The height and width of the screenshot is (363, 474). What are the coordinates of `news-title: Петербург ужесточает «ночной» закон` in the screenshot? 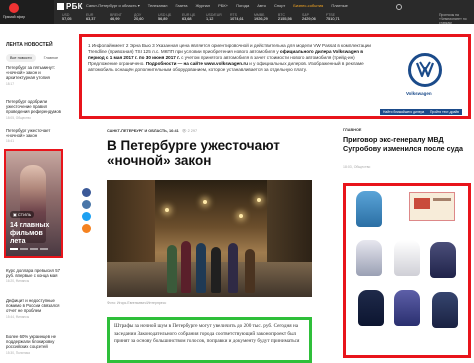 It's located at (28, 133).